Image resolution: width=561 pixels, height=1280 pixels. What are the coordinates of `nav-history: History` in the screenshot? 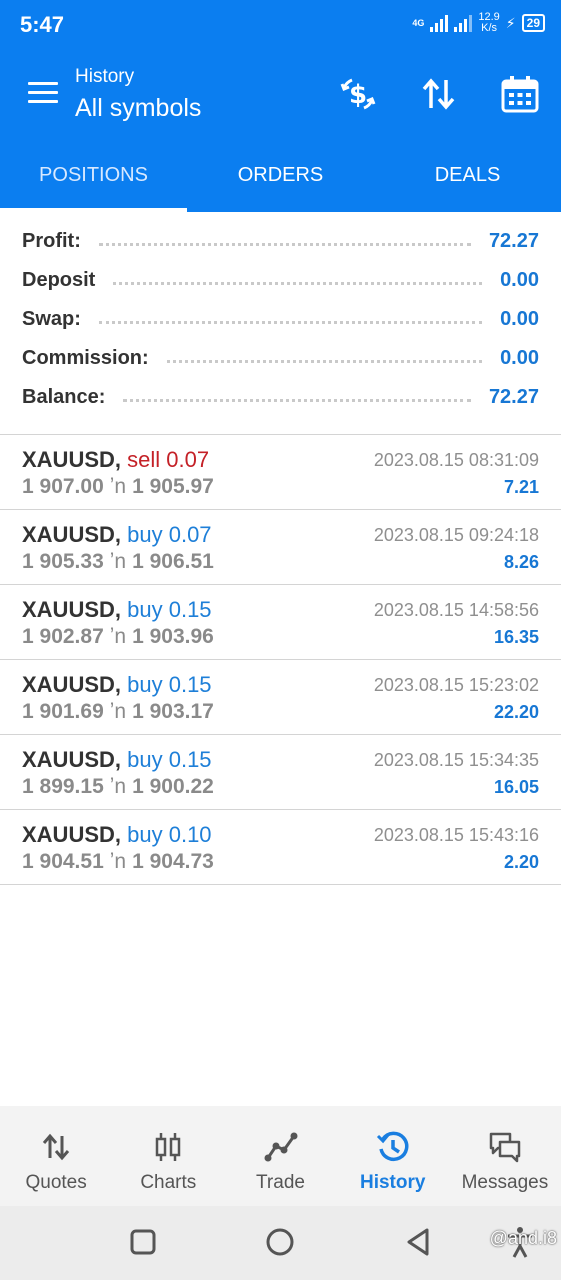 It's located at (393, 1156).